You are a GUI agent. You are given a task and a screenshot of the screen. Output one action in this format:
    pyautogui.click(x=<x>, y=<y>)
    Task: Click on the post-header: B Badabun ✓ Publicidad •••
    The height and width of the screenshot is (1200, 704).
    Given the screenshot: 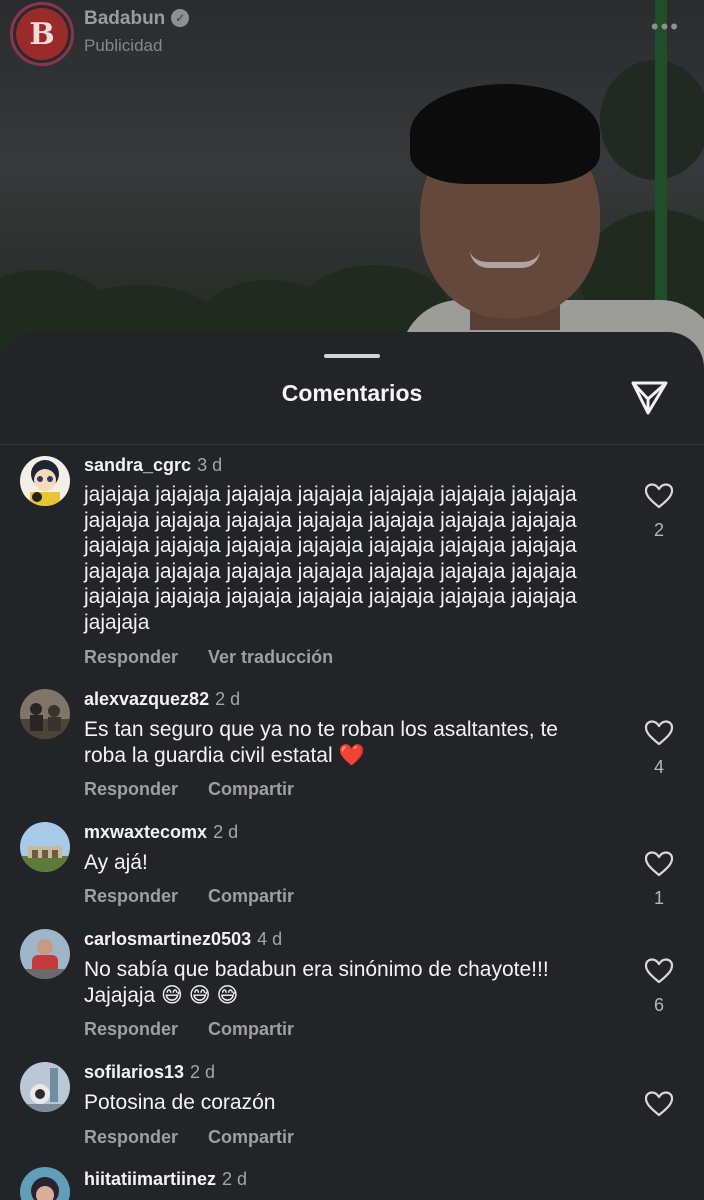 What is the action you would take?
    pyautogui.click(x=352, y=35)
    